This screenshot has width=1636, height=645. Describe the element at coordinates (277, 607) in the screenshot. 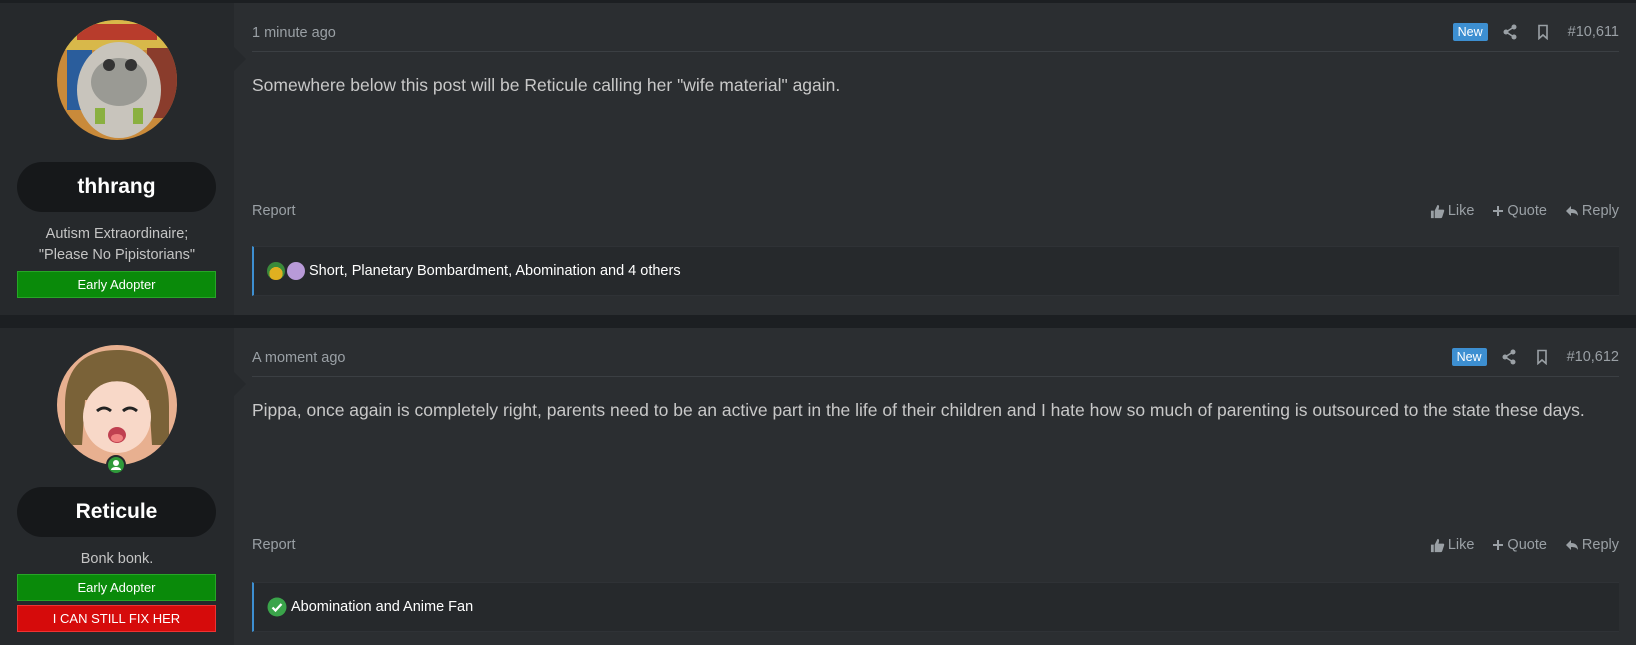

I see `checkmark-reaction-icon` at that location.